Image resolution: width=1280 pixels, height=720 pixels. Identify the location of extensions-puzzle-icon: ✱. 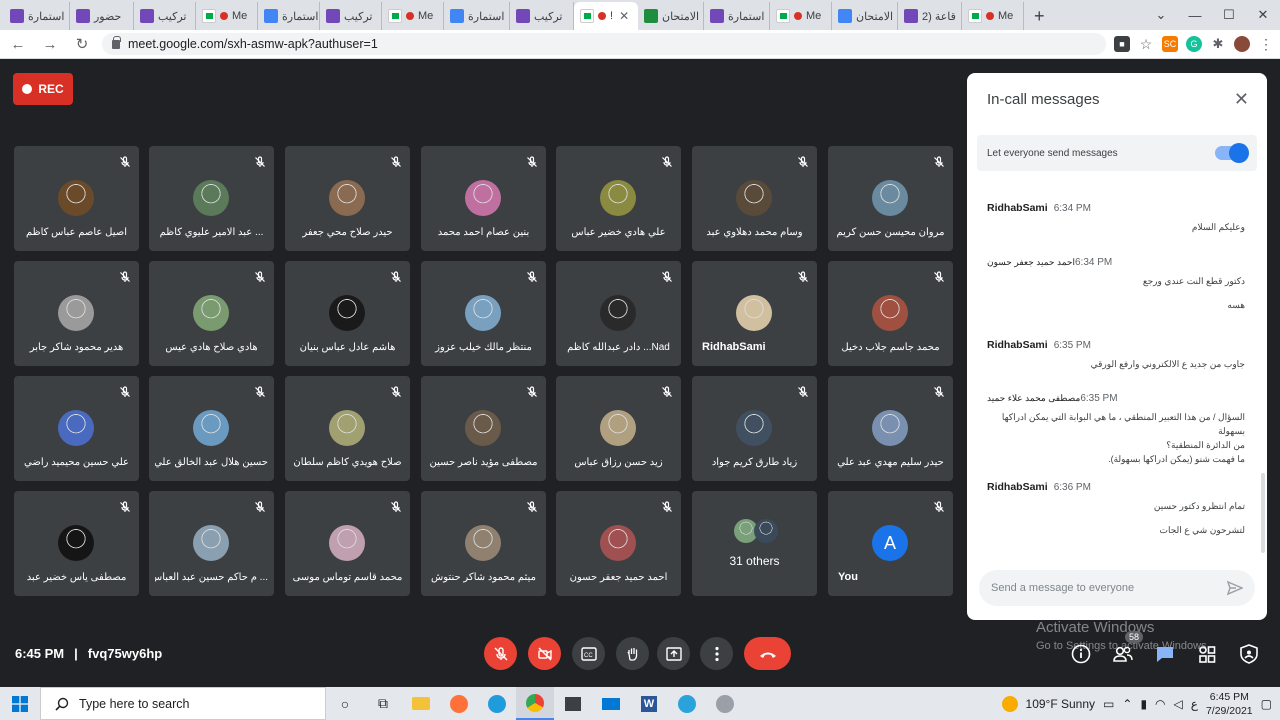
(1218, 44).